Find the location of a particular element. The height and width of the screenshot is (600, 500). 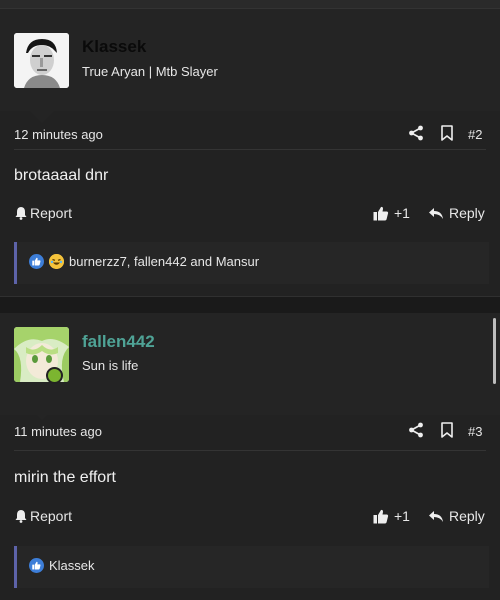

timestamp: 12 minutes ago is located at coordinates (58, 134).